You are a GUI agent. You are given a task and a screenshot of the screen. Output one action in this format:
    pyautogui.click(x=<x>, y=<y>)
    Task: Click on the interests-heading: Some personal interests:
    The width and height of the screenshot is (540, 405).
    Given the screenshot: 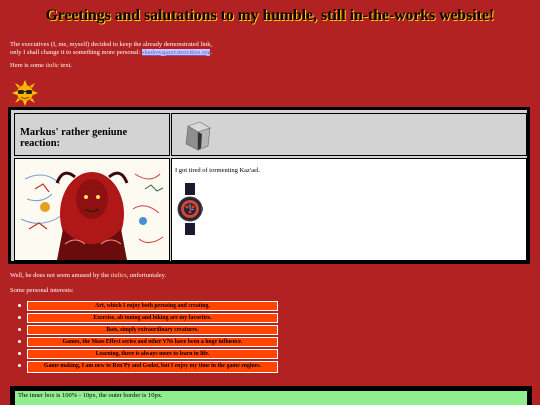 What is the action you would take?
    pyautogui.click(x=42, y=290)
    